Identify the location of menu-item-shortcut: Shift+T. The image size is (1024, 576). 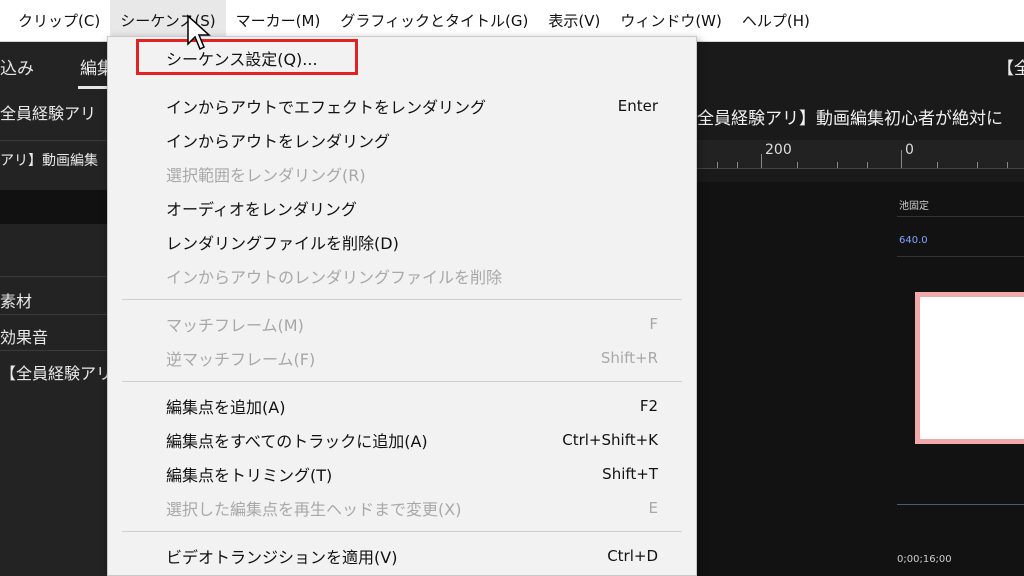
(630, 474).